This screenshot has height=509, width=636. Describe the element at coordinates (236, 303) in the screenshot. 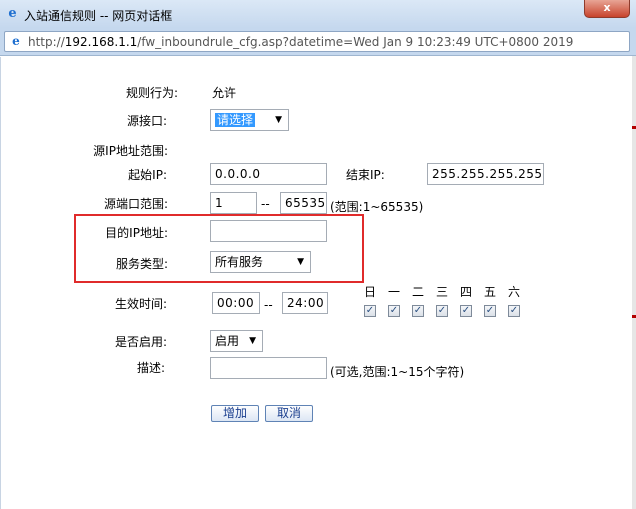

I see `time-start-input: 00:00` at that location.